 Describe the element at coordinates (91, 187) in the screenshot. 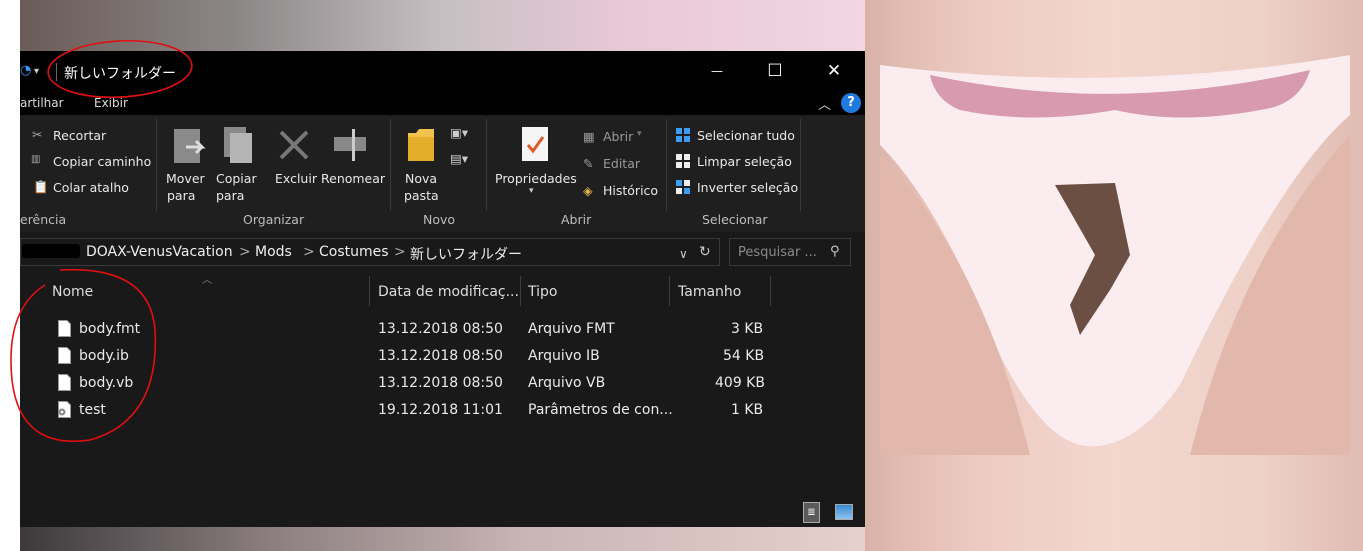

I see `paste-shortcut-button: Colar atalho` at that location.